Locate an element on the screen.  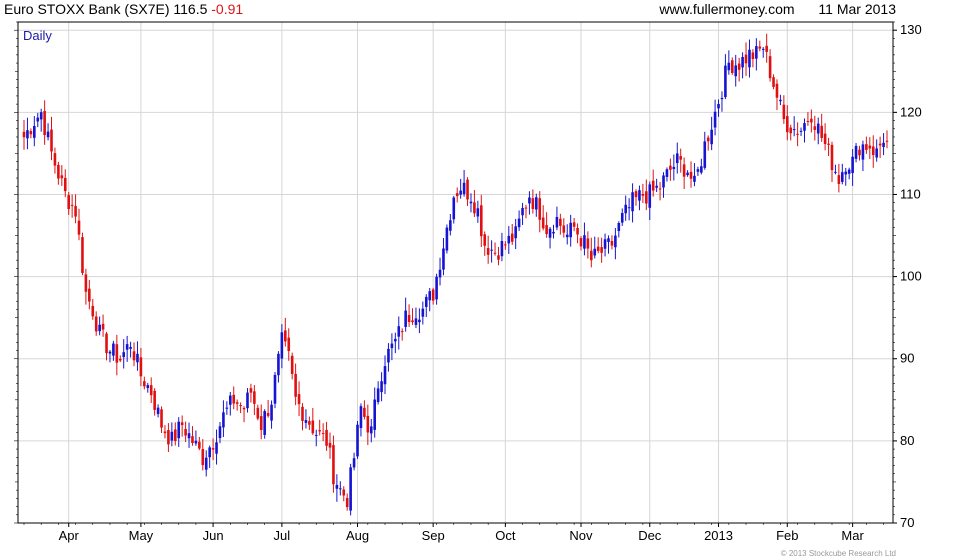
x-tick-label: Jun is located at coordinates (213, 535).